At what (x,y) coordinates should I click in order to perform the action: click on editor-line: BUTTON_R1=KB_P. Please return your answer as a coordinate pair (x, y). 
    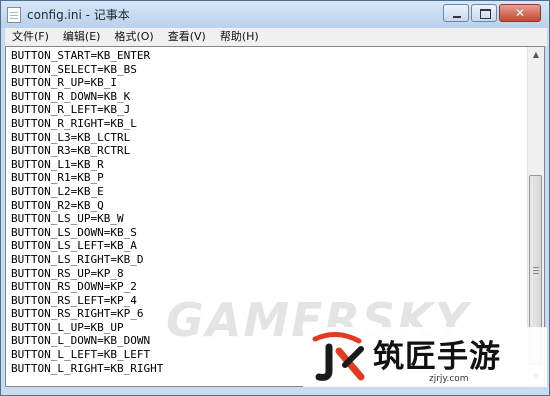
    Looking at the image, I should click on (57, 178).